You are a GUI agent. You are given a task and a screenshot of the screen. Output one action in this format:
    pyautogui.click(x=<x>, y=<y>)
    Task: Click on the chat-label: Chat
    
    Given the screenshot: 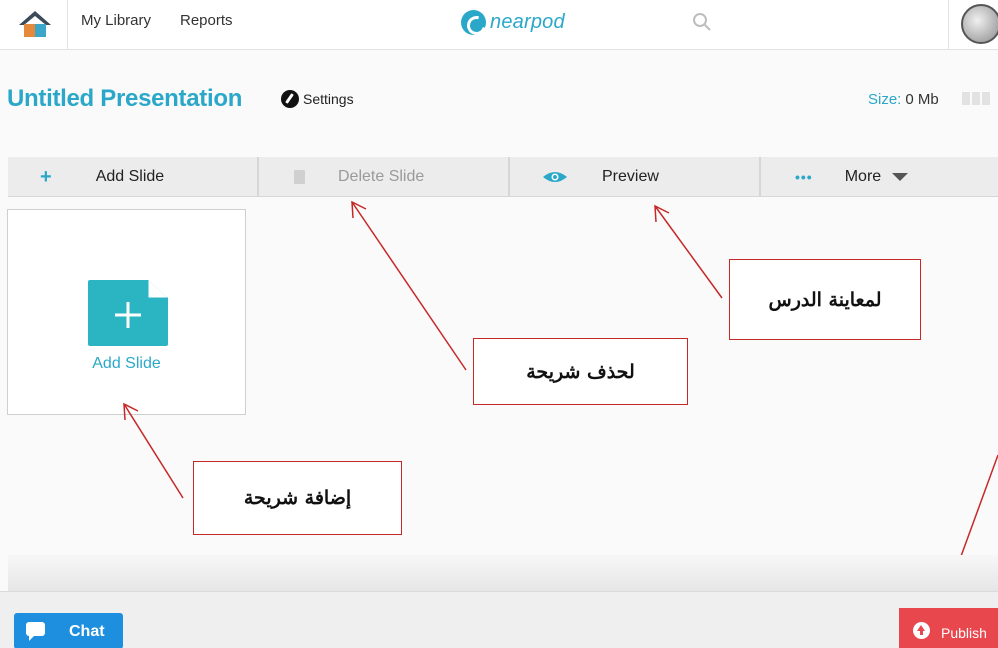 What is the action you would take?
    pyautogui.click(x=87, y=631)
    